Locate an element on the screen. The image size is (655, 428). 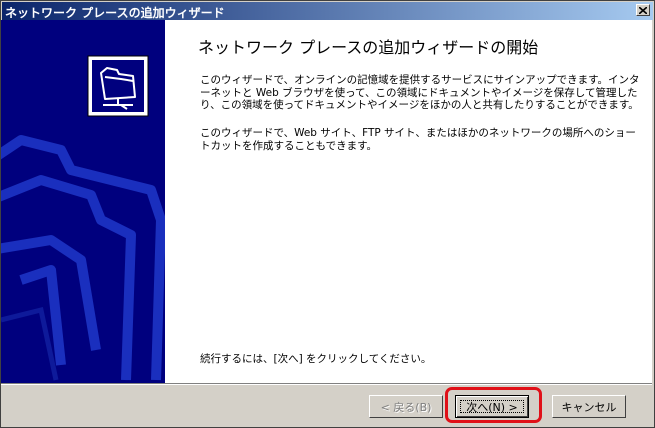
cancel-button: キャンセル is located at coordinates (589, 406).